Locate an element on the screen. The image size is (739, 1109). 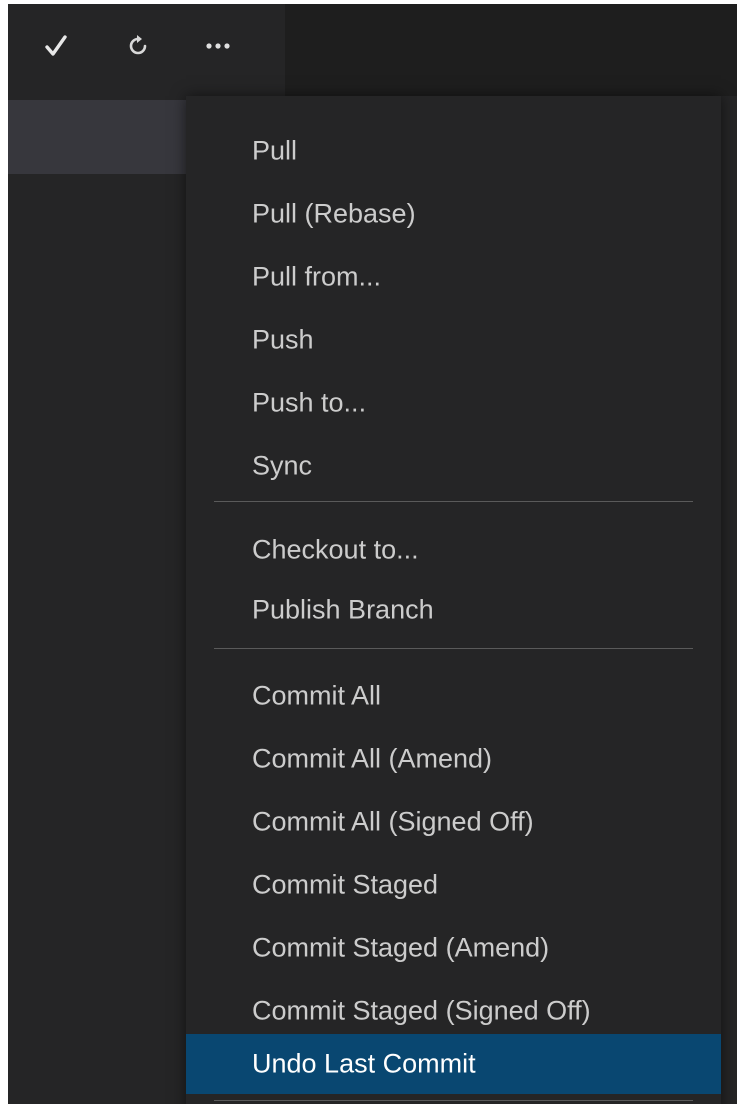
menu-item-label: Commit Staged (Amend) is located at coordinates (401, 947).